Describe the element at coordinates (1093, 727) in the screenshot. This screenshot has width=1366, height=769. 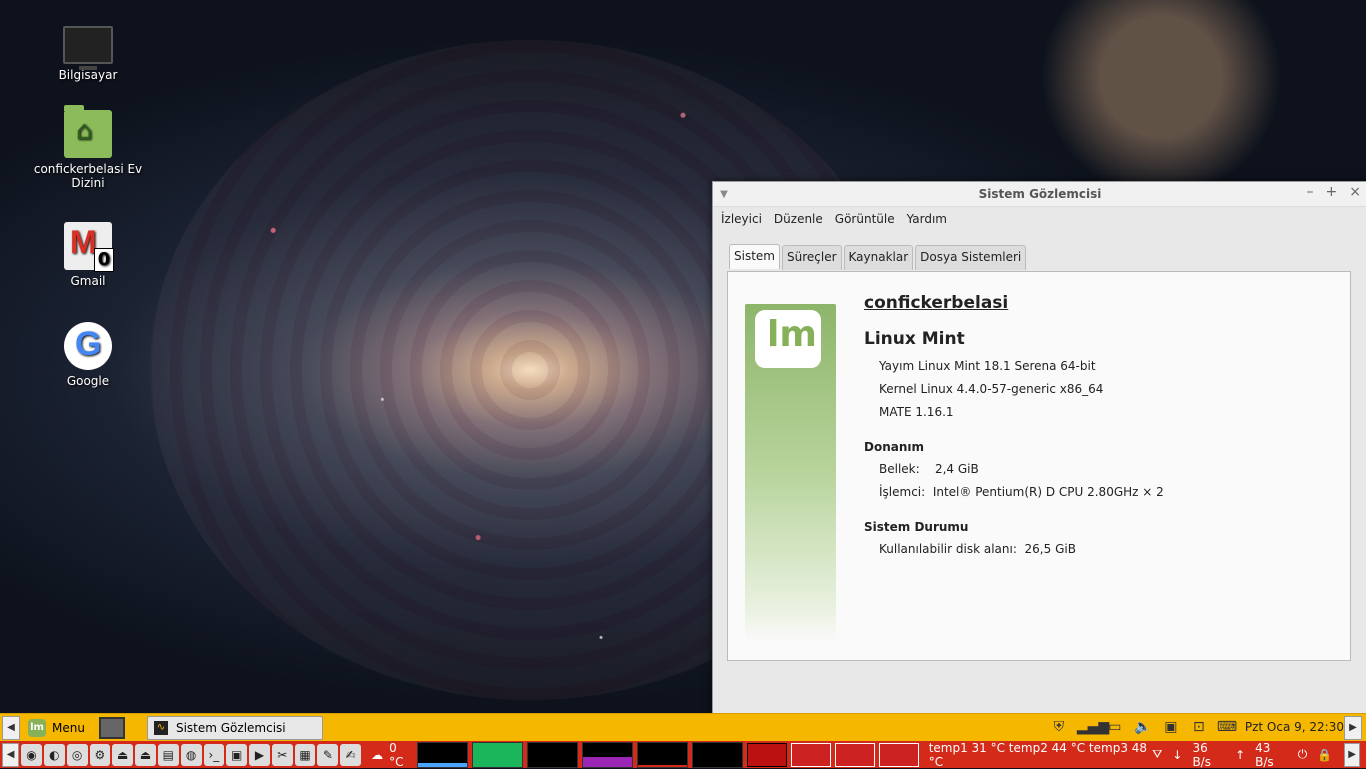
I see `signal-icon: ▂▄▆` at that location.